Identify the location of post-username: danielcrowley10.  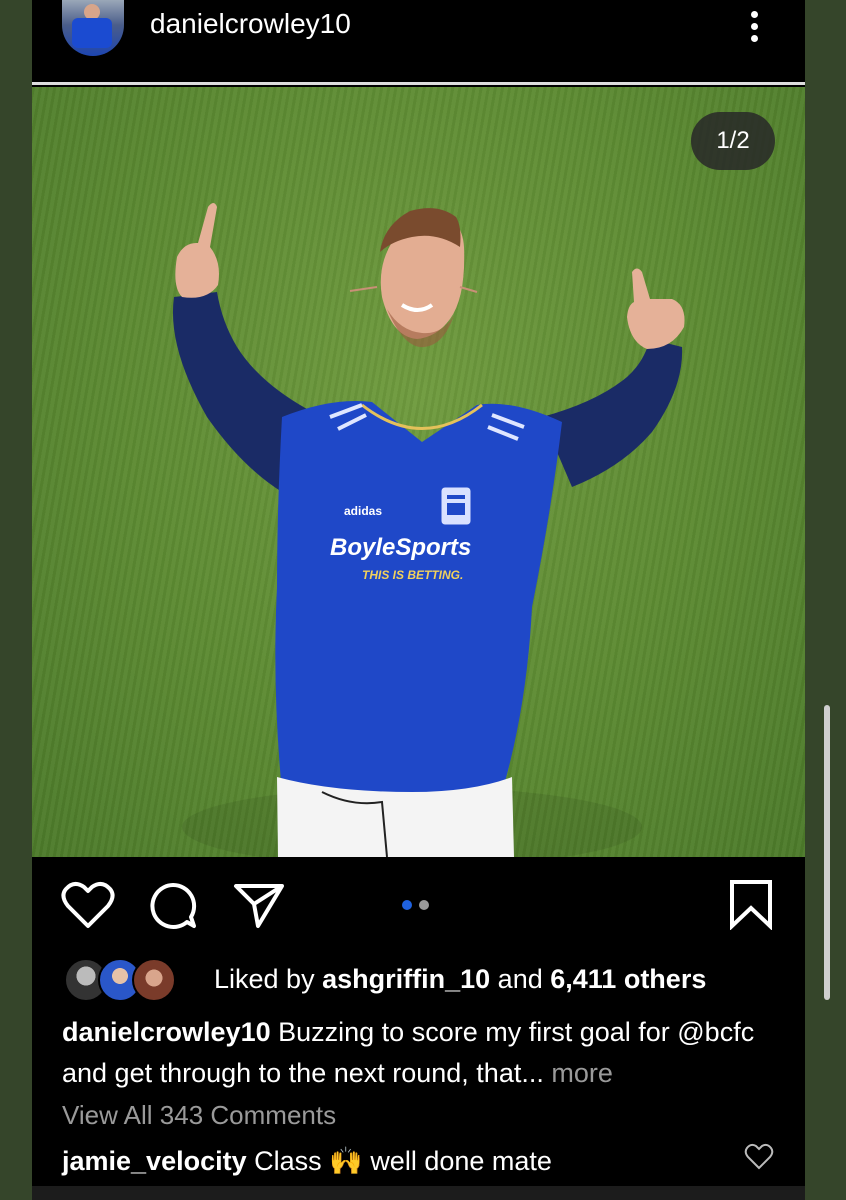
(250, 24).